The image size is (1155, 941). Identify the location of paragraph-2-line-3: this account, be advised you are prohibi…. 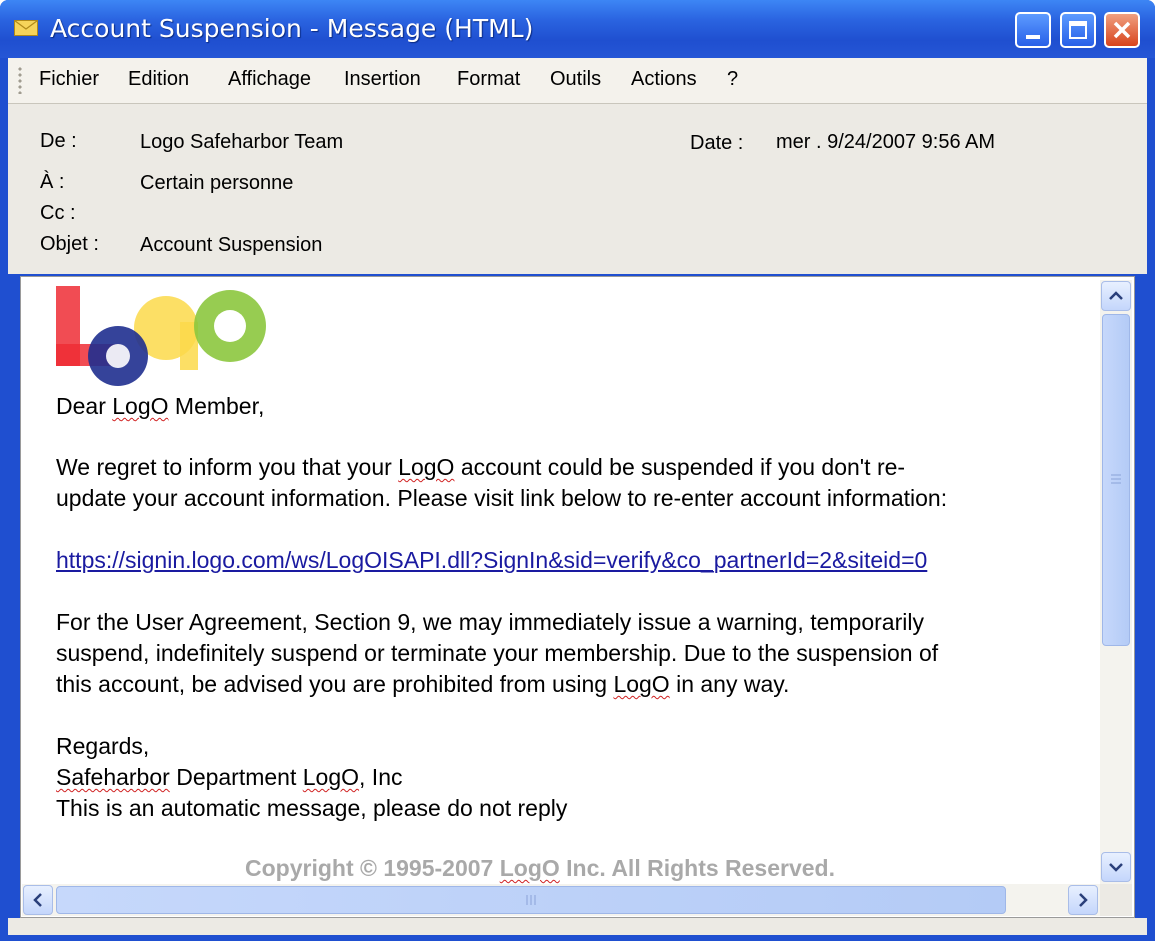
(423, 684).